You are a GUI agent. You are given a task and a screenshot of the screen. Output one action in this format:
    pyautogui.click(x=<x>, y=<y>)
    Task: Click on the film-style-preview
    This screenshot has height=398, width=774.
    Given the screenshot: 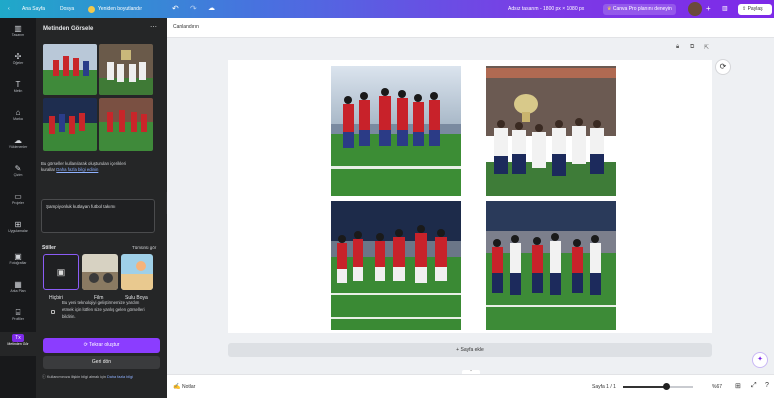 What is the action you would take?
    pyautogui.click(x=100, y=272)
    